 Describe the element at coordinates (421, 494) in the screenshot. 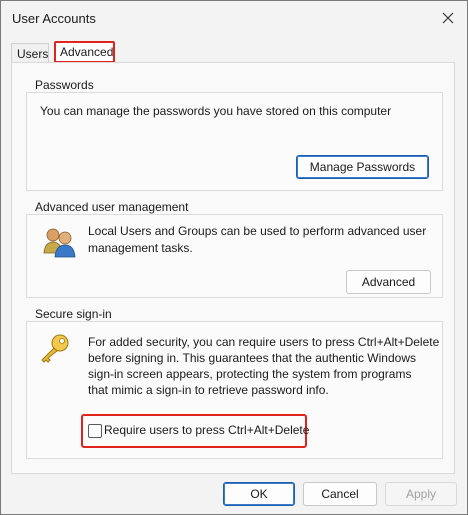

I see `apply-button: Apply` at that location.